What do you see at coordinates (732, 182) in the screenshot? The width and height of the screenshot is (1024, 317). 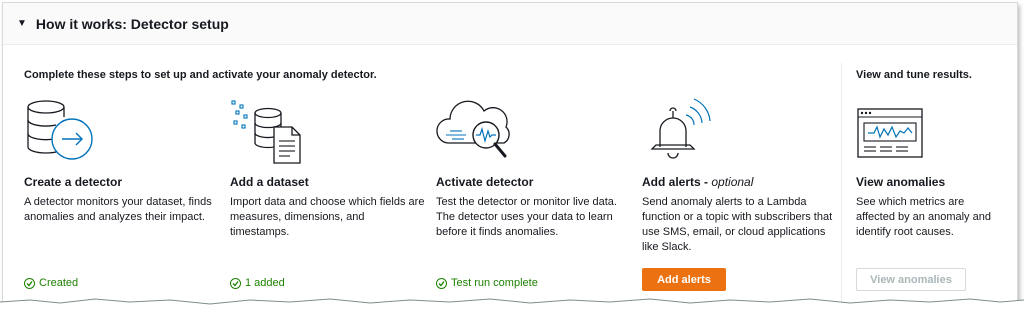 I see `step-title-optional: optional` at bounding box center [732, 182].